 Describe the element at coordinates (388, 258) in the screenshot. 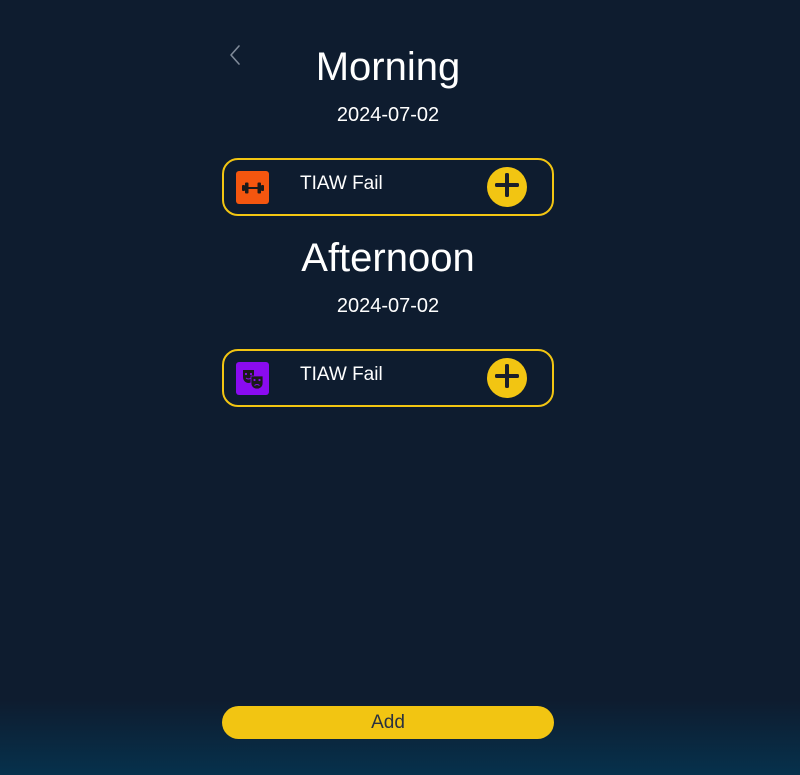

I see `section-title-afternoon: Afternoon` at that location.